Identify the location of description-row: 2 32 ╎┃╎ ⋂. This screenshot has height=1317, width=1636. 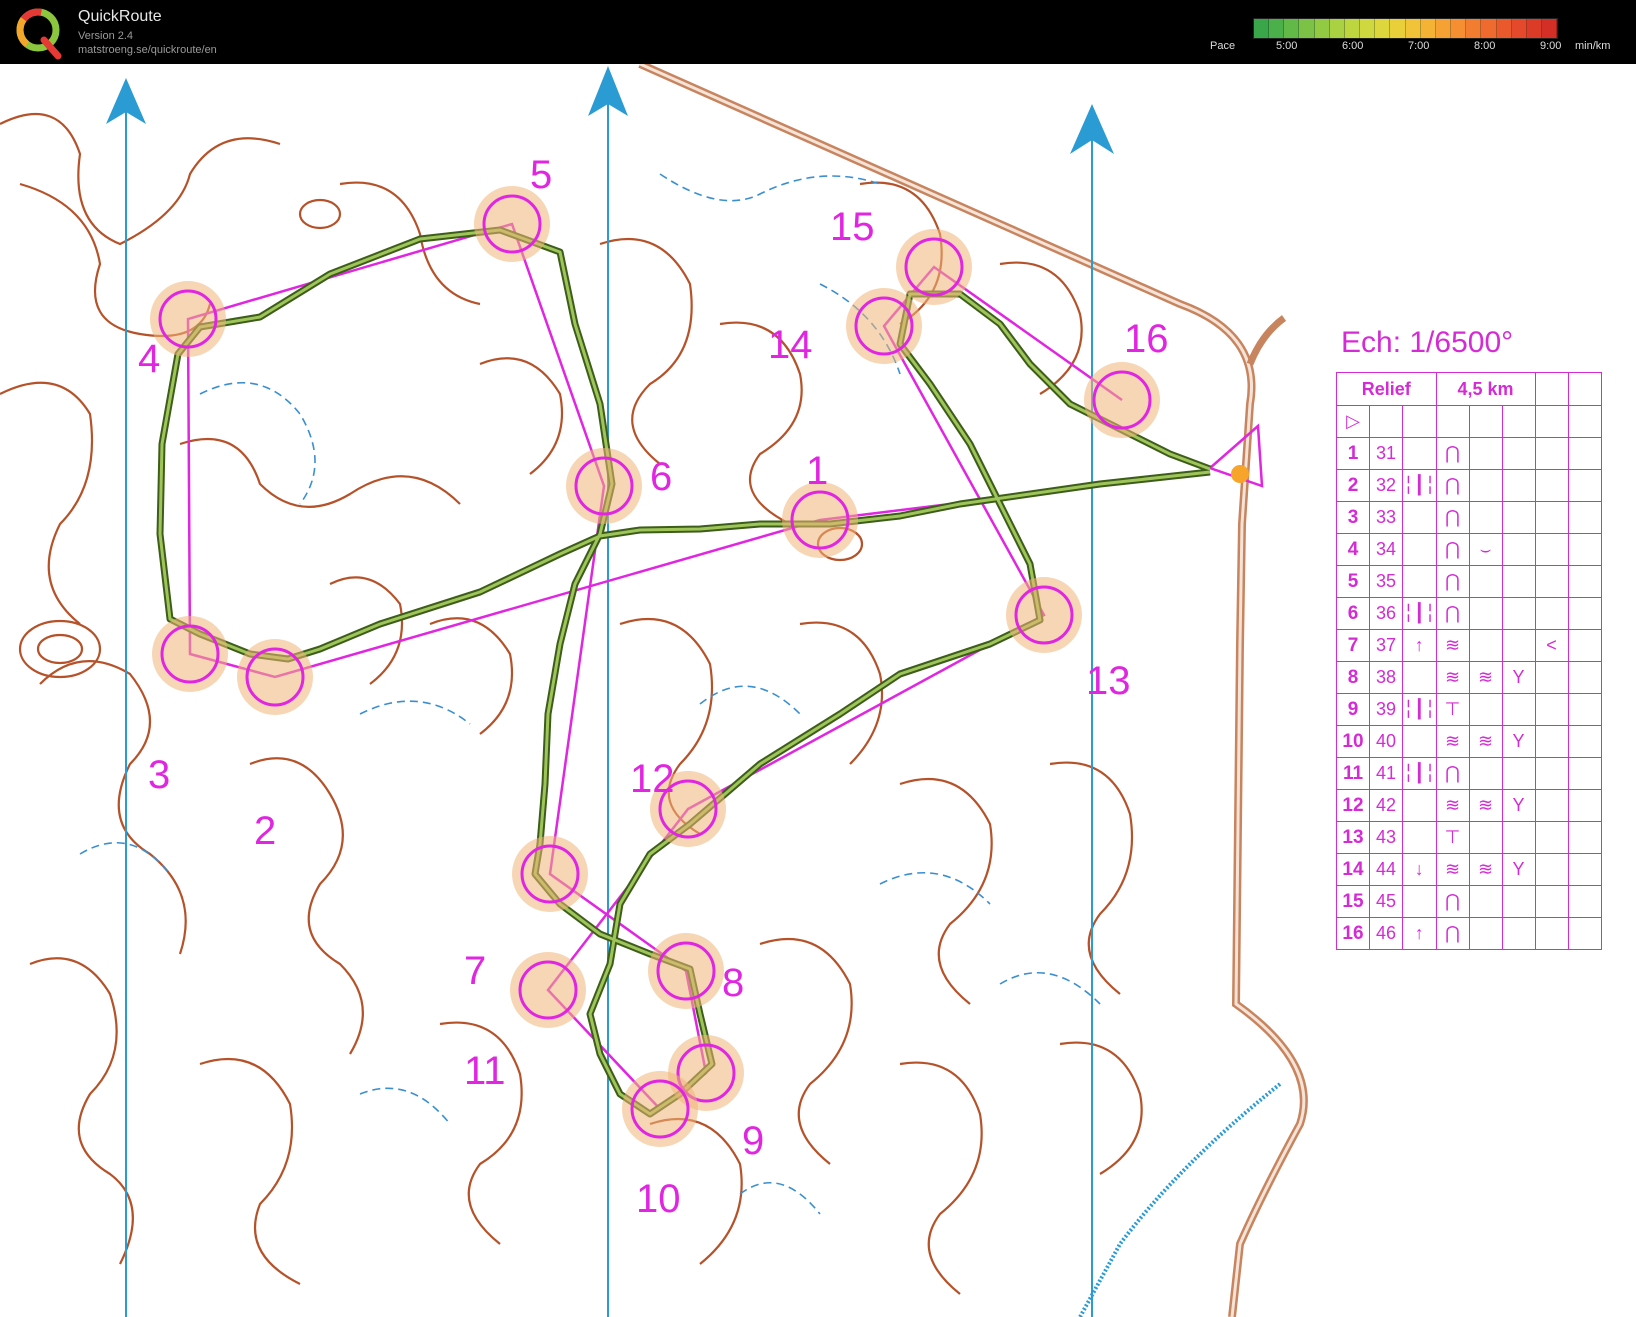
(1469, 485).